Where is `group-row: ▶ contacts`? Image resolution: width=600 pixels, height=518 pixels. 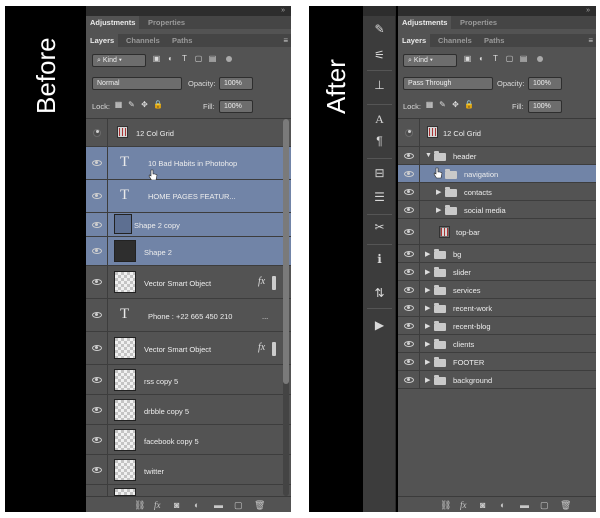
group-row: ▶ contacts is located at coordinates (497, 192).